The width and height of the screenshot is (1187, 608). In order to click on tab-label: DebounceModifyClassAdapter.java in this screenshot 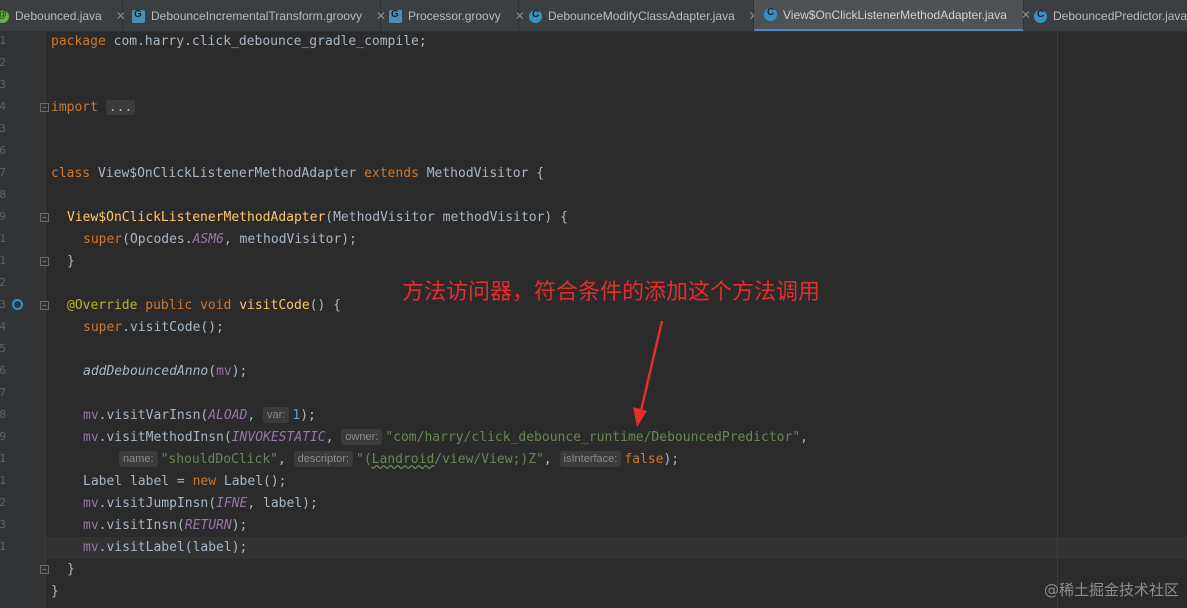, I will do `click(641, 16)`.